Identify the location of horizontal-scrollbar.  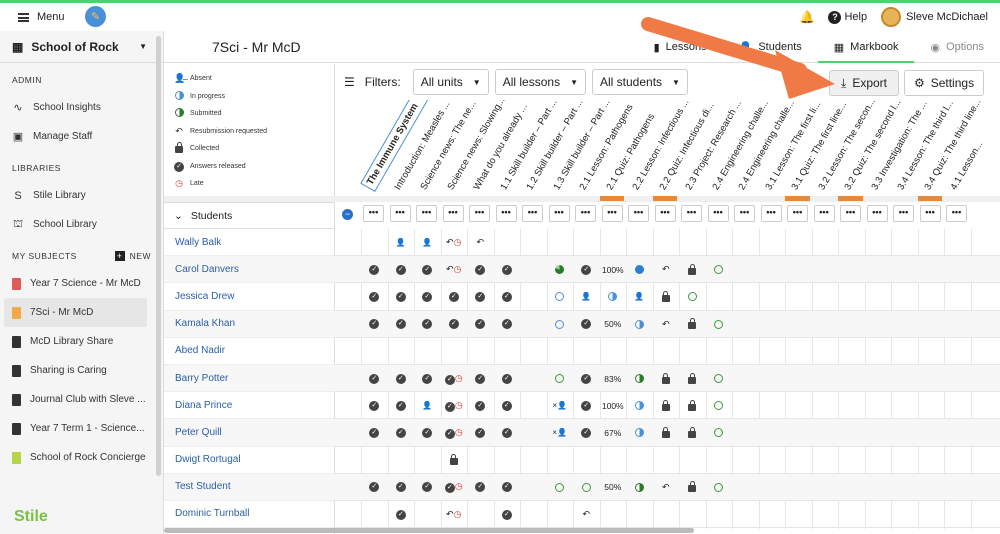
(429, 530).